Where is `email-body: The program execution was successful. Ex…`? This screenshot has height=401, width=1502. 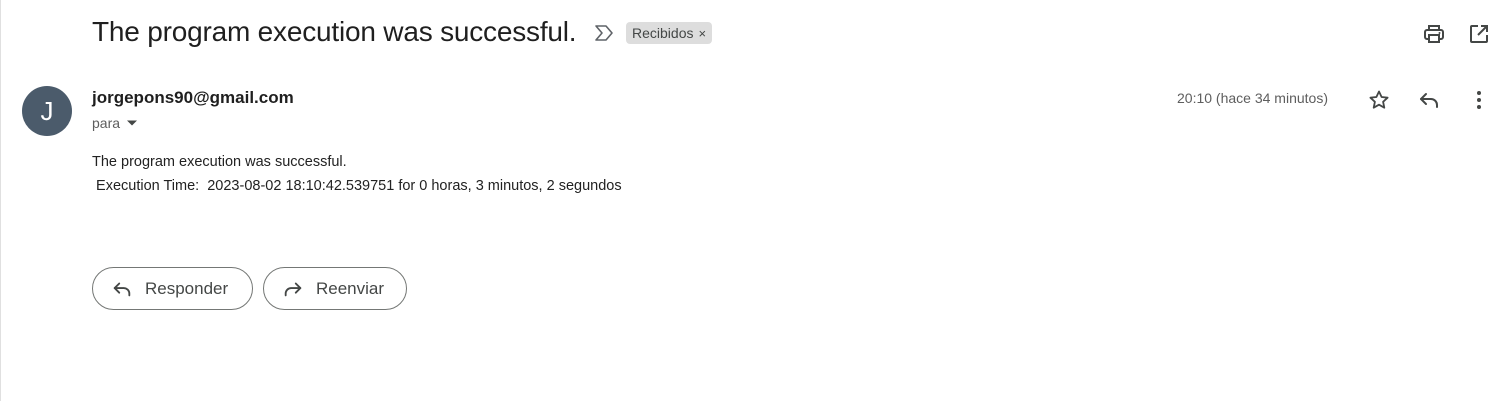
email-body: The program execution was successful. Ex… is located at coordinates (357, 174).